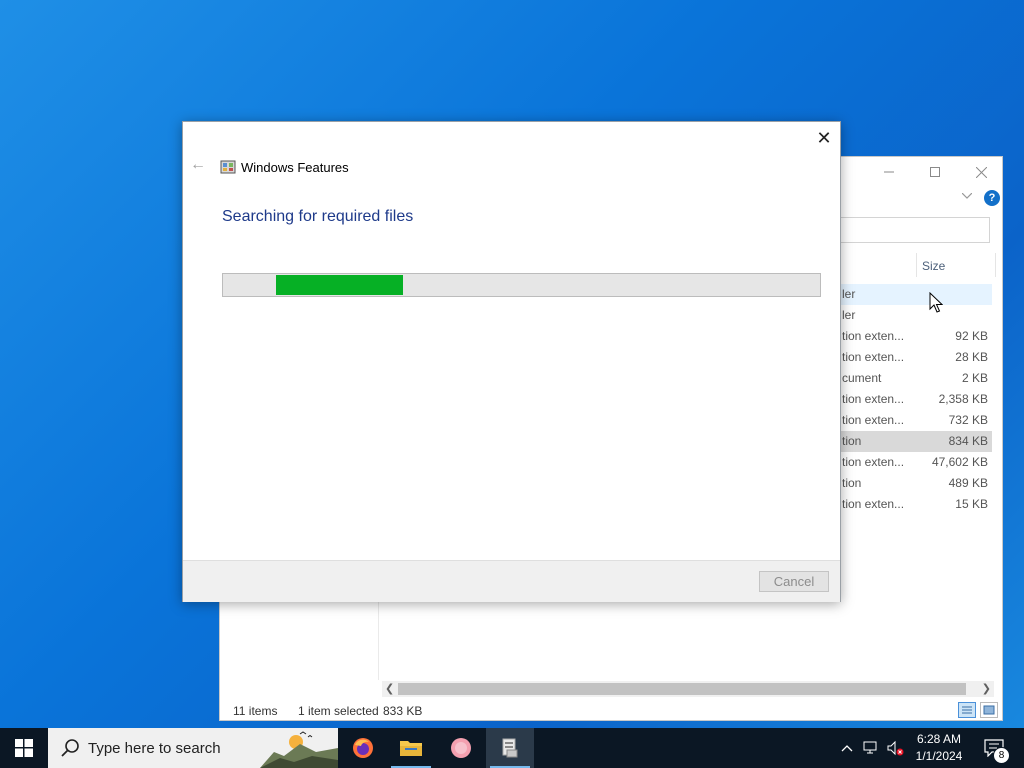 Image resolution: width=1024 pixels, height=768 pixels. I want to click on file-size: 47,602 KB, so click(959, 462).